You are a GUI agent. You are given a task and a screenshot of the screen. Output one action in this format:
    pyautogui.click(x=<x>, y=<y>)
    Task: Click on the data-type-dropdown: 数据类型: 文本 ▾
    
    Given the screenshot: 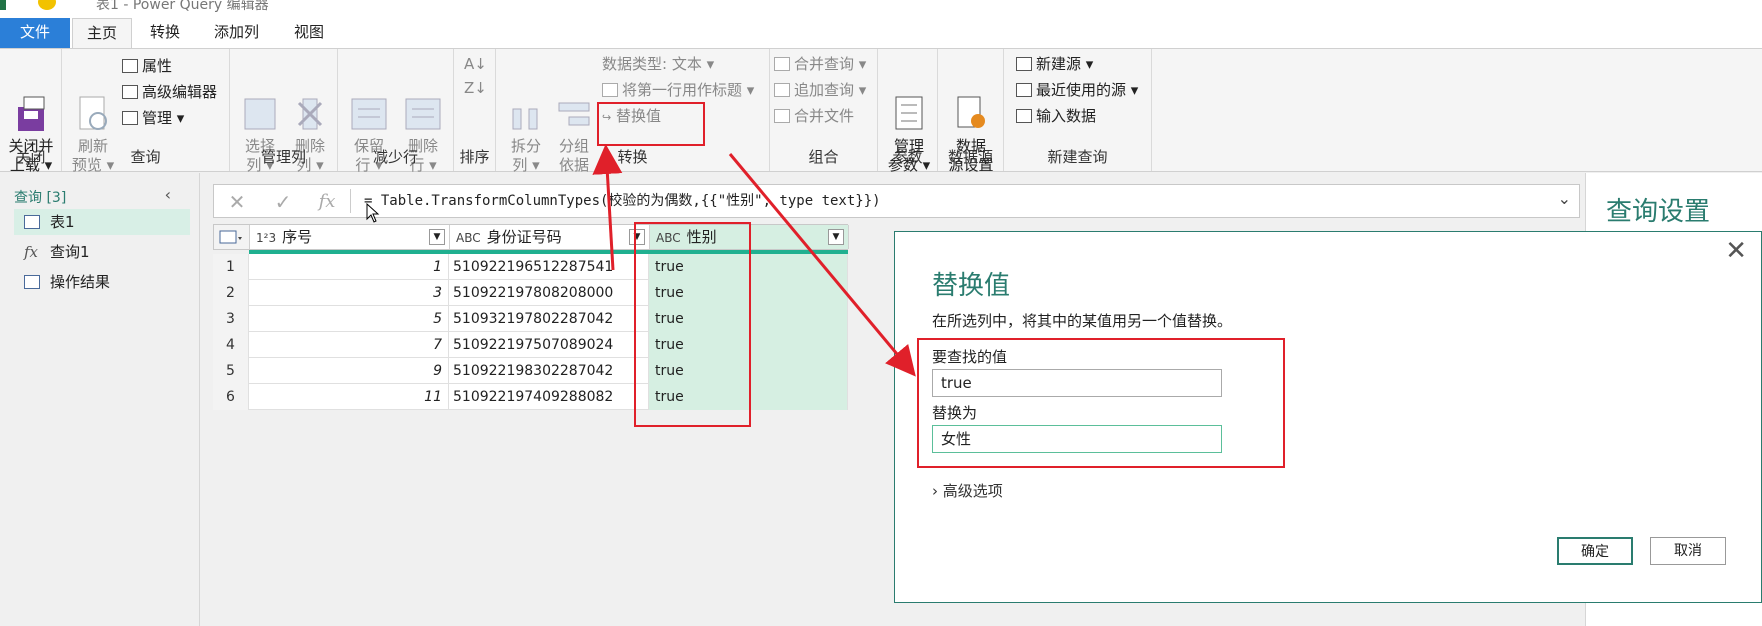 What is the action you would take?
    pyautogui.click(x=658, y=64)
    